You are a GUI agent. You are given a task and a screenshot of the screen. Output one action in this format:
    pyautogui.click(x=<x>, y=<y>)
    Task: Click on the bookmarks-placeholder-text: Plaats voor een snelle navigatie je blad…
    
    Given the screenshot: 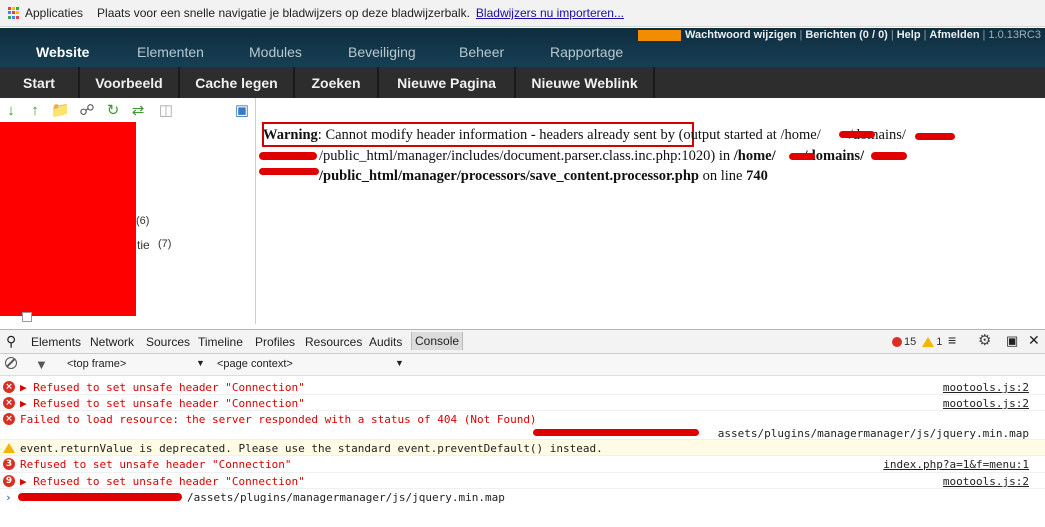 What is the action you would take?
    pyautogui.click(x=283, y=13)
    